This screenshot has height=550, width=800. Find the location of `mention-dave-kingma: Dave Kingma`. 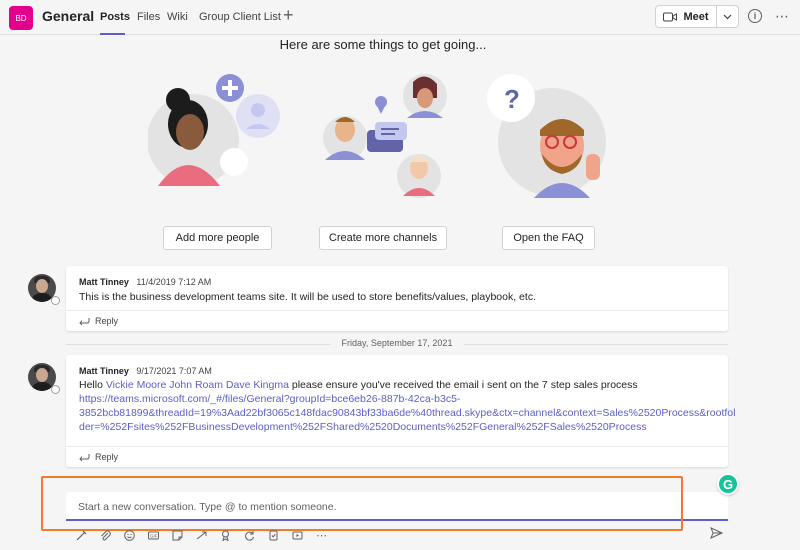

mention-dave-kingma: Dave Kingma is located at coordinates (257, 385).